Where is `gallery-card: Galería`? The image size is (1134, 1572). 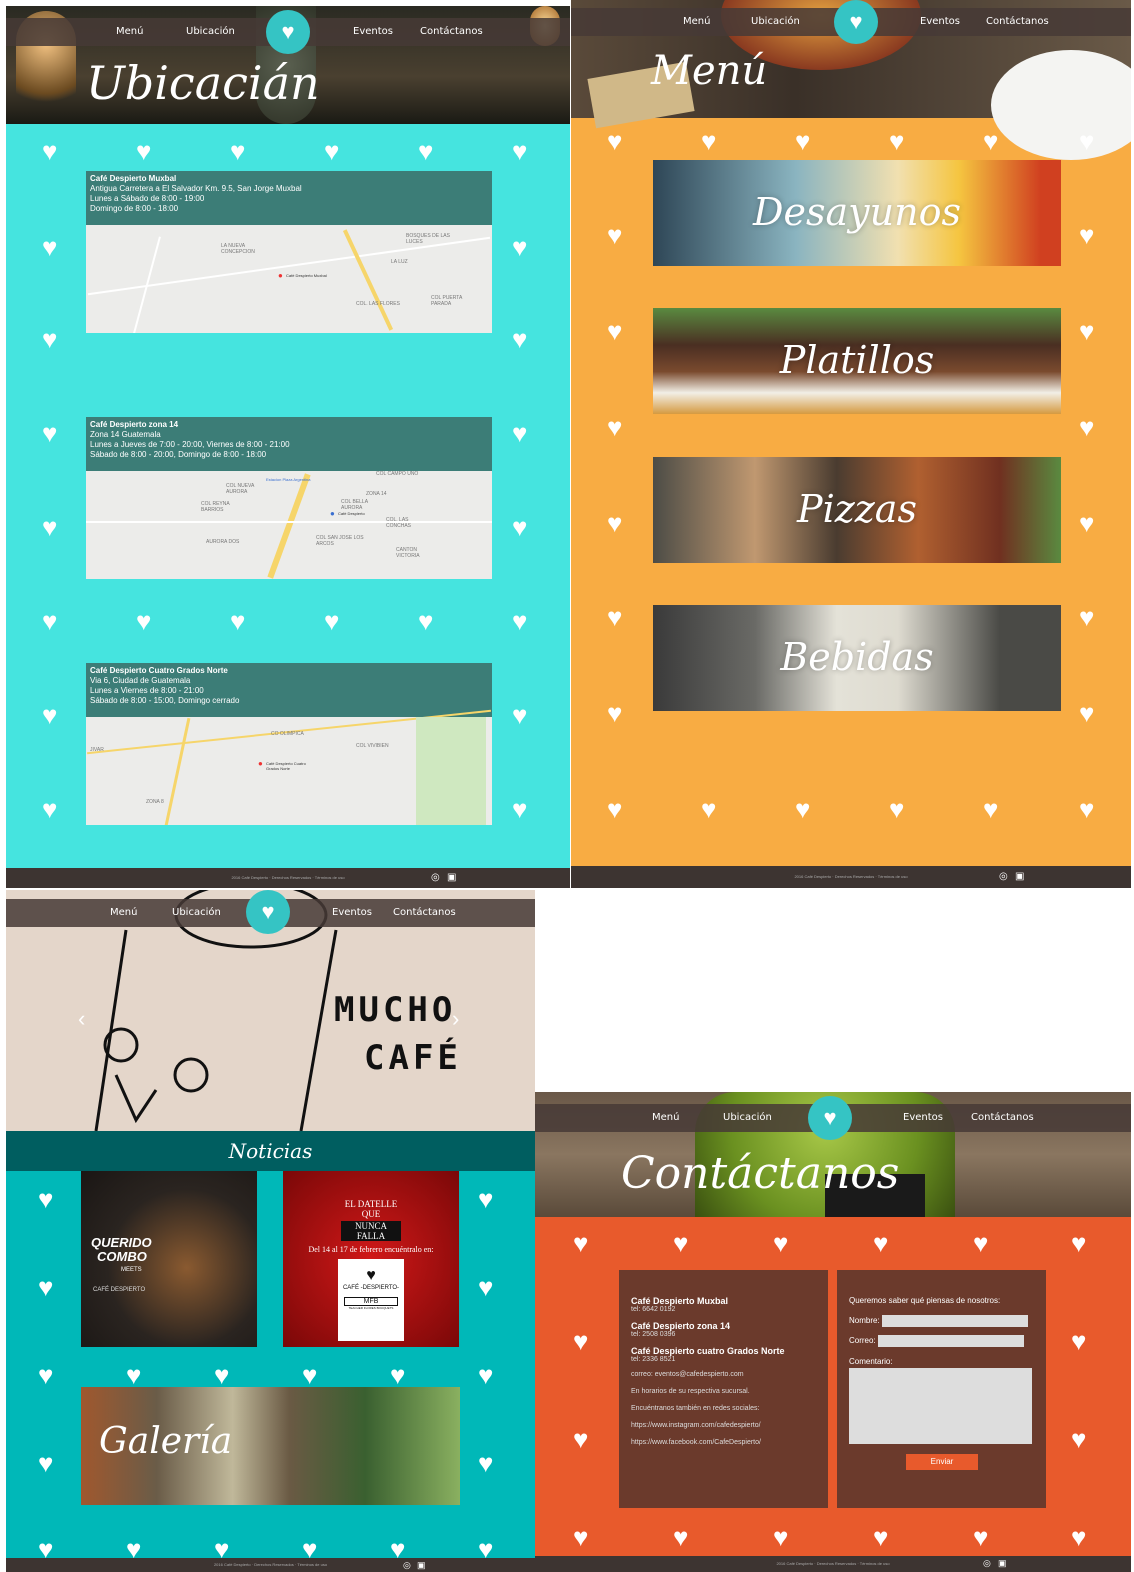 gallery-card: Galería is located at coordinates (270, 1446).